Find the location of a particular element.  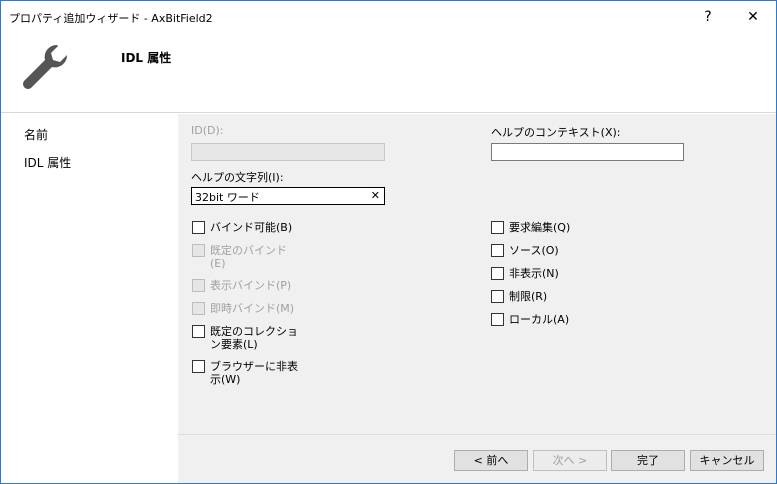

cancel-button: キャンセル is located at coordinates (727, 460).